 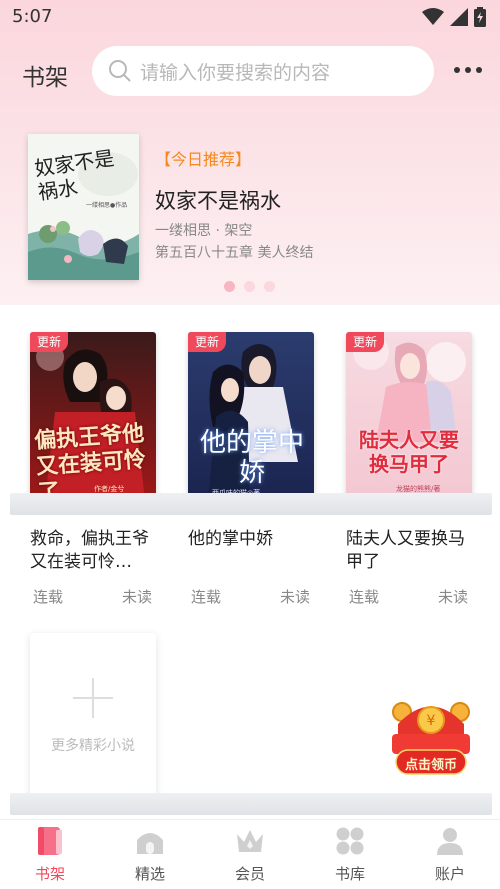 What do you see at coordinates (410, 551) in the screenshot?
I see `book-title: 陆夫人又要换马甲了` at bounding box center [410, 551].